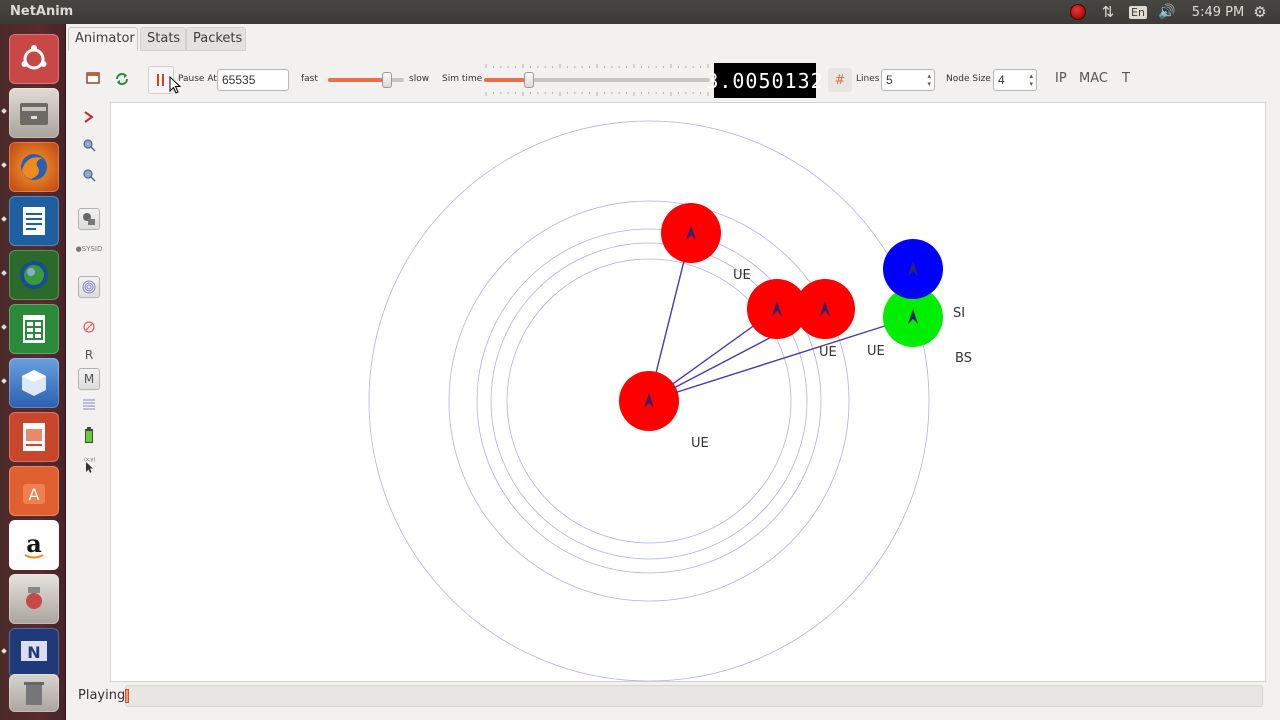 The image size is (1280, 720). What do you see at coordinates (968, 79) in the screenshot?
I see `node-size-label: Node Size` at bounding box center [968, 79].